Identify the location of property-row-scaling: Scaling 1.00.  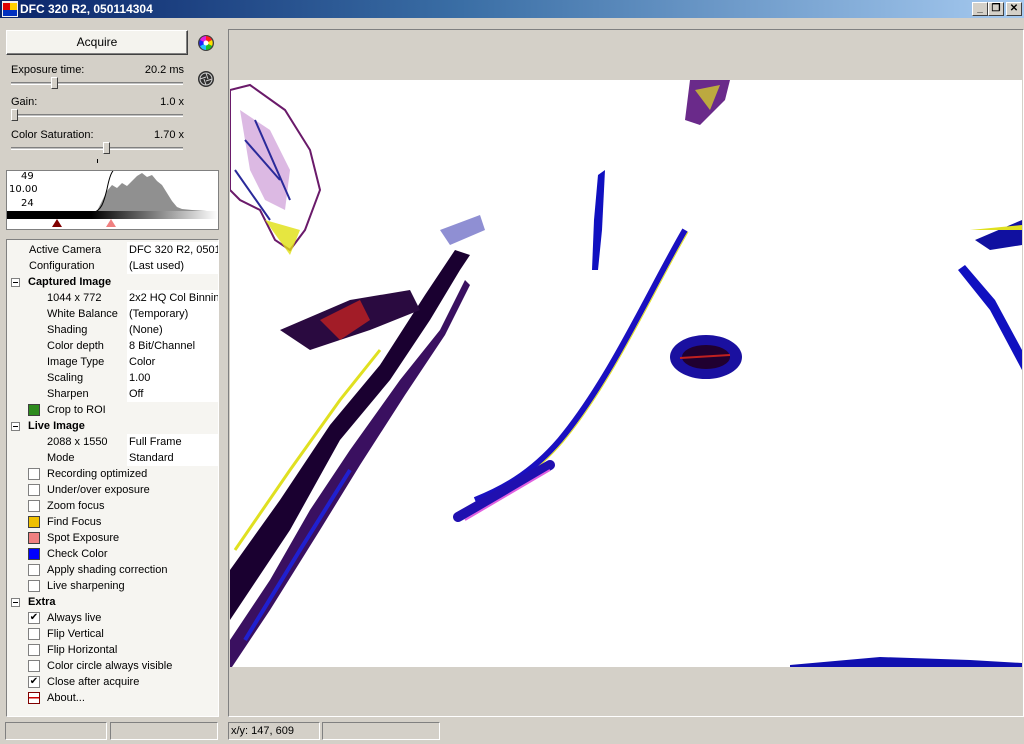
(112, 378).